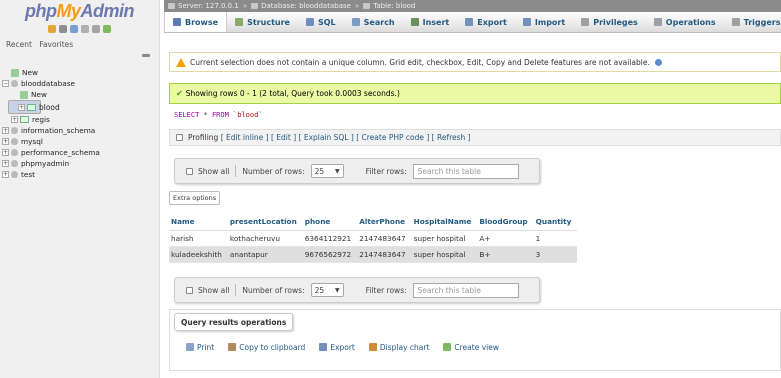 This screenshot has width=781, height=378. Describe the element at coordinates (444, 222) in the screenshot. I see `column-header: HospitalName` at that location.